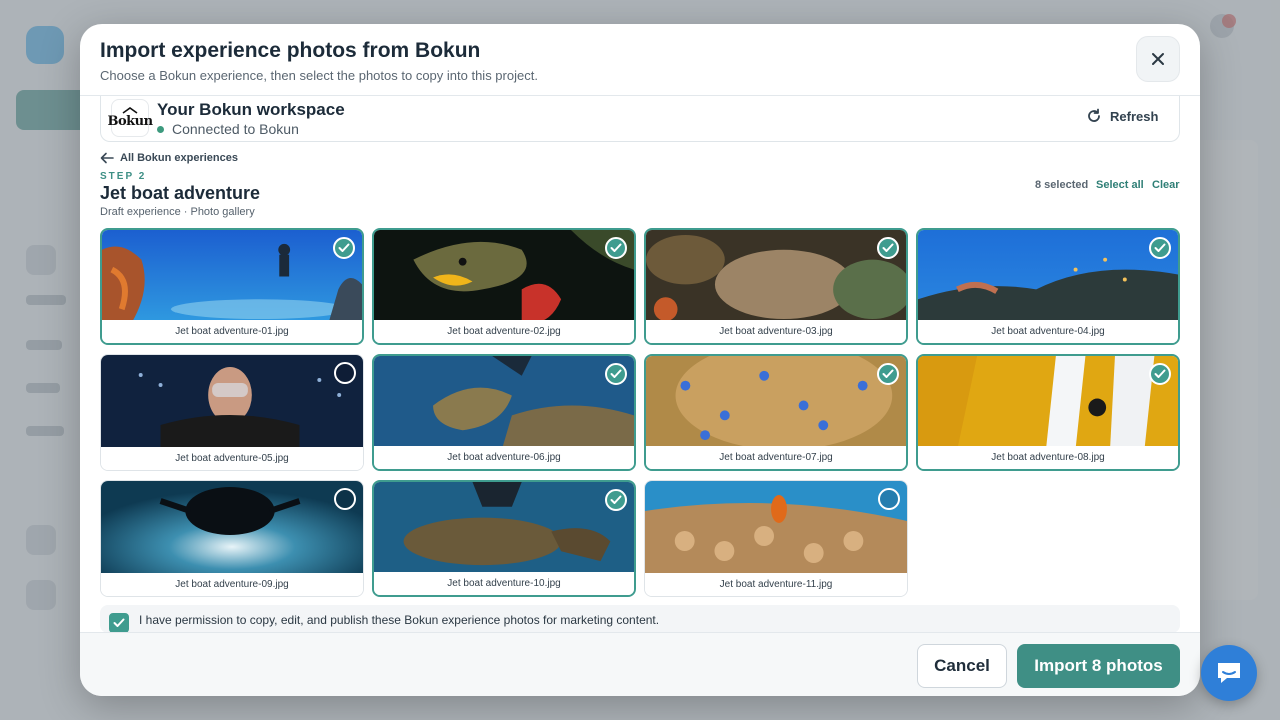 This screenshot has height=720, width=1280. What do you see at coordinates (1098, 666) in the screenshot?
I see `import-photos-button: Import 8 photos` at bounding box center [1098, 666].